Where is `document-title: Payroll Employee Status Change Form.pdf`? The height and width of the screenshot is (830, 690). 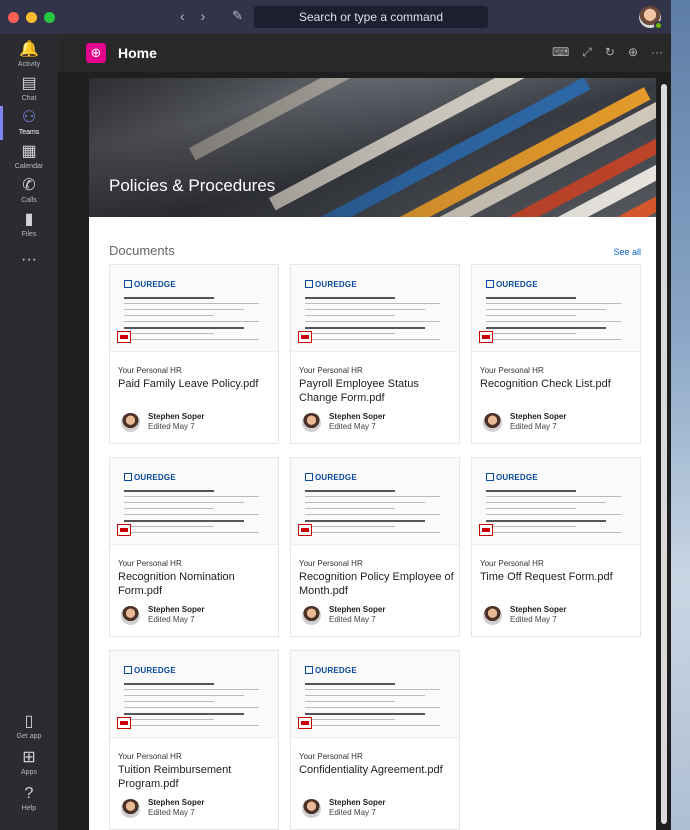
document-title: Payroll Employee Status Change Form.pdf is located at coordinates (379, 391).